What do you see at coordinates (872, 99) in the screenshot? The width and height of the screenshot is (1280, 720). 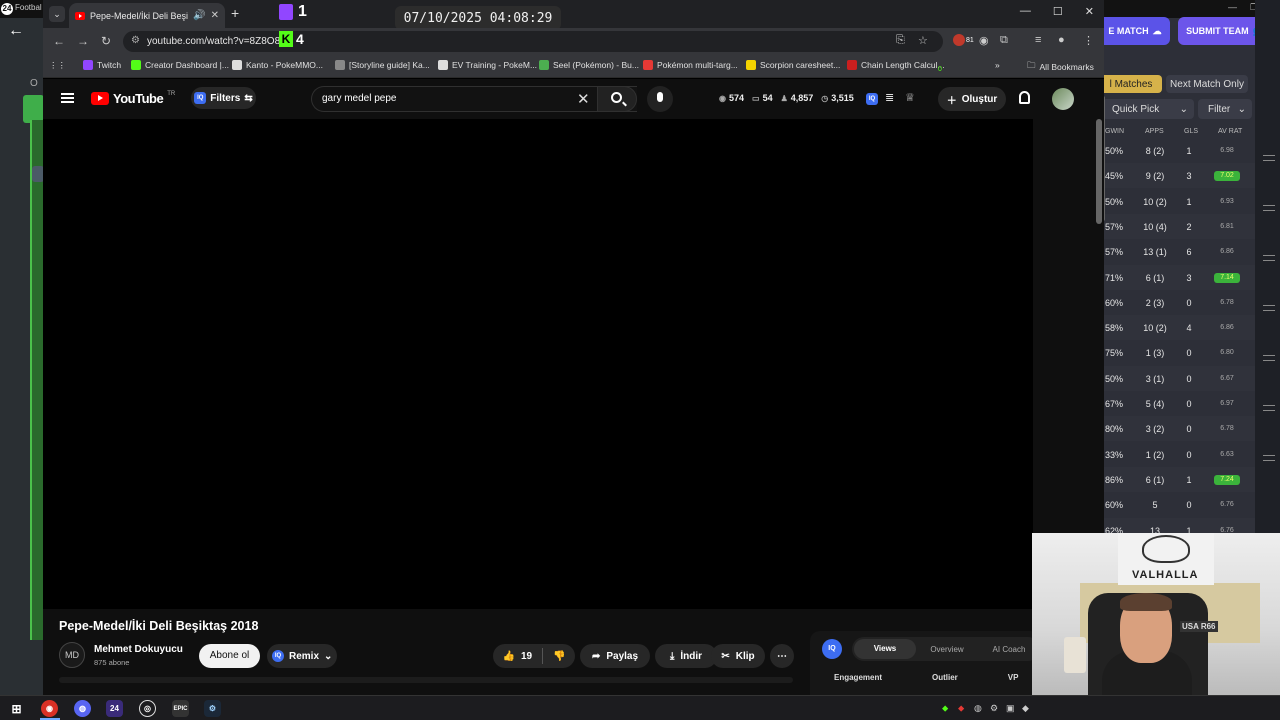 I see `vidiq-icon: IQ` at bounding box center [872, 99].